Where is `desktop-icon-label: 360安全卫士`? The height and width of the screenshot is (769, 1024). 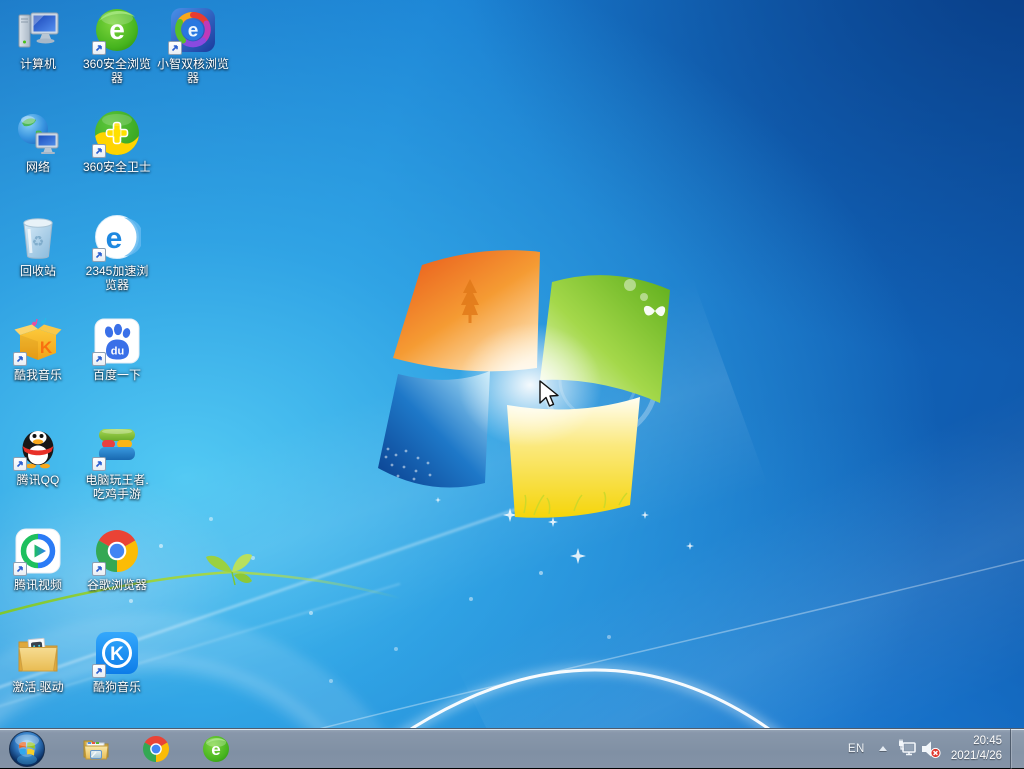 desktop-icon-label: 360安全卫士 is located at coordinates (117, 167).